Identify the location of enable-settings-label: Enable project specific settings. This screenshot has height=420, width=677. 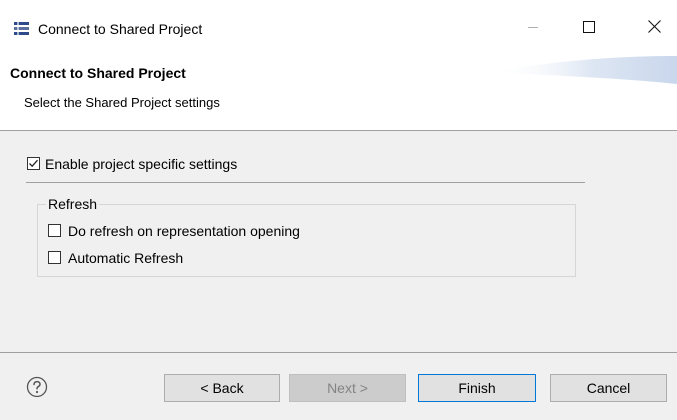
(141, 164).